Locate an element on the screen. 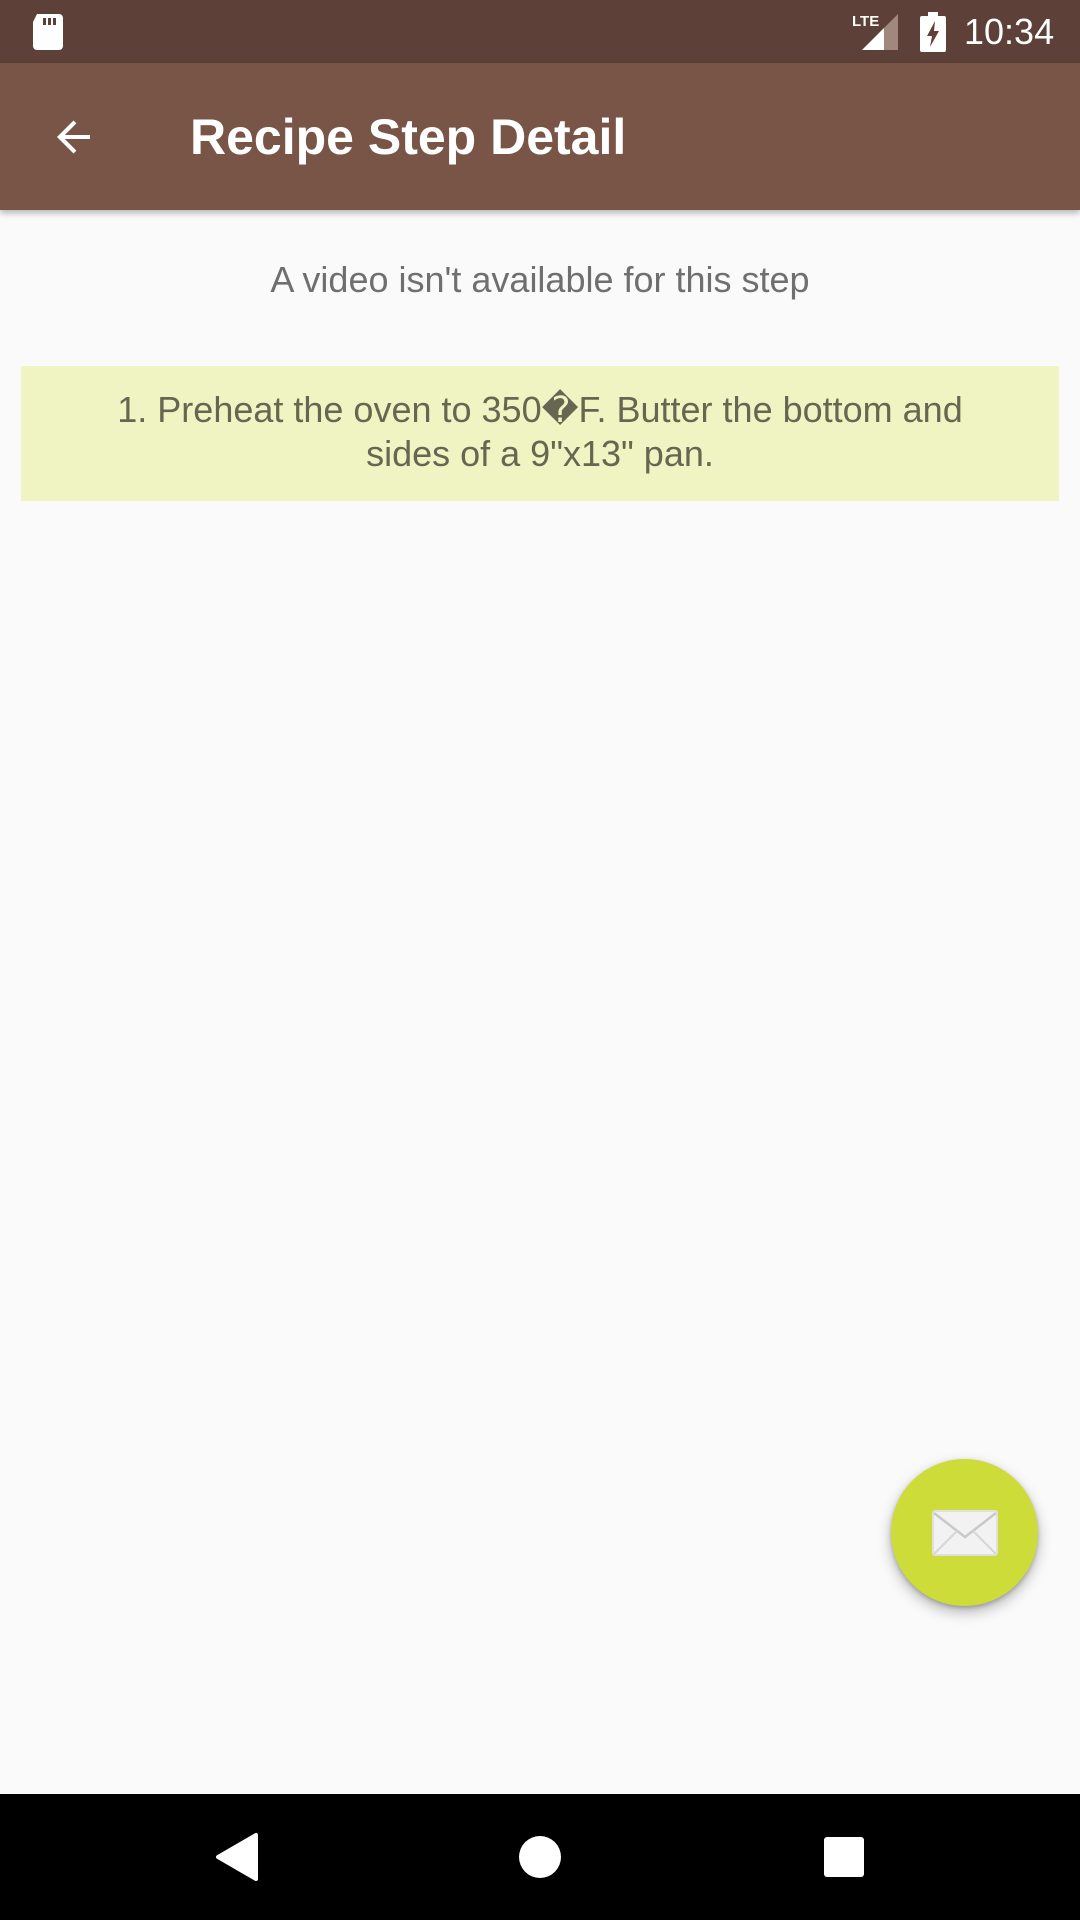  system-navigation-bar is located at coordinates (540, 1857).